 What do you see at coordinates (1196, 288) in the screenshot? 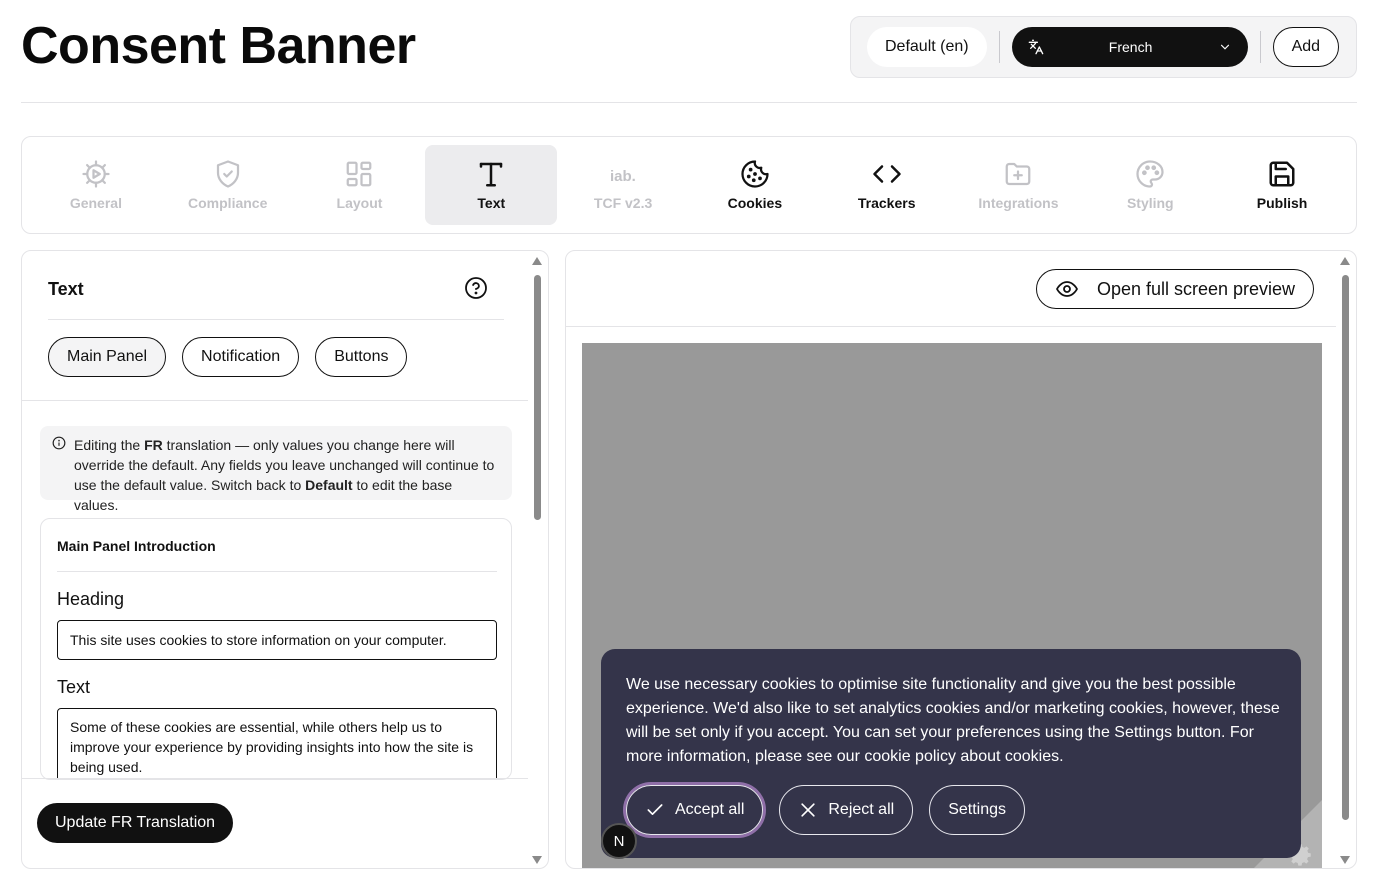
I see `preview-button-label: Open full screen preview` at bounding box center [1196, 288].